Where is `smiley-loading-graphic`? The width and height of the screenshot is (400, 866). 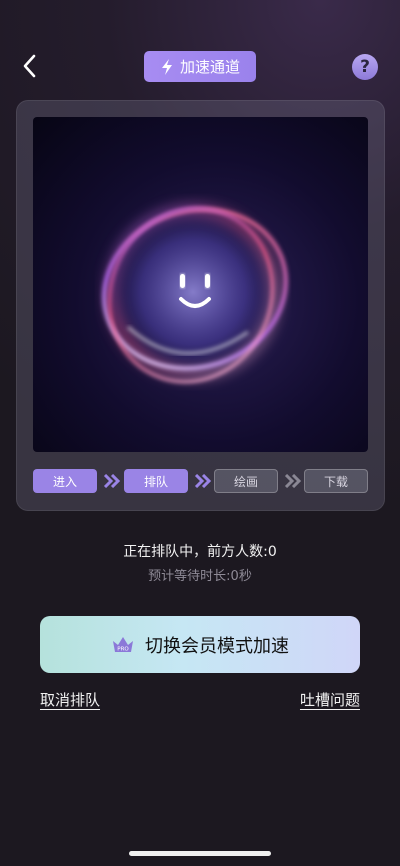
smiley-loading-graphic is located at coordinates (193, 292).